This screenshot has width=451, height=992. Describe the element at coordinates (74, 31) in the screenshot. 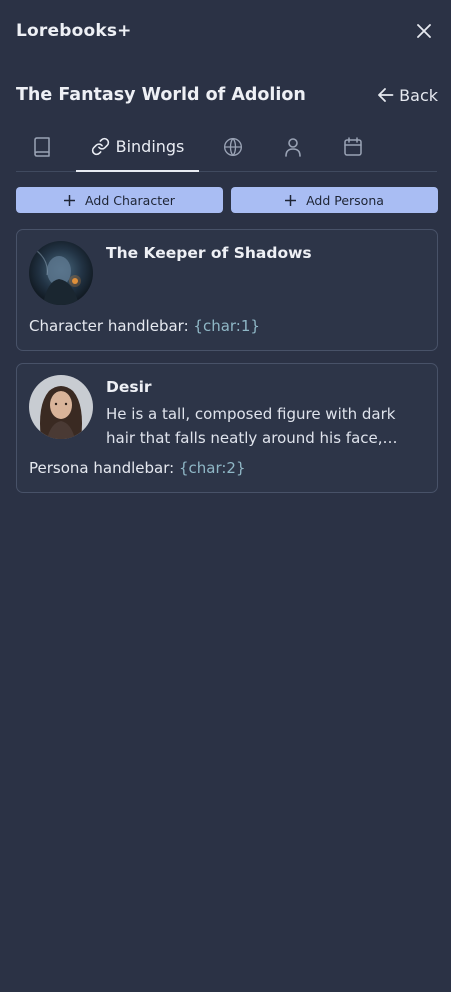

I see `app-title: Lorebooks+` at that location.